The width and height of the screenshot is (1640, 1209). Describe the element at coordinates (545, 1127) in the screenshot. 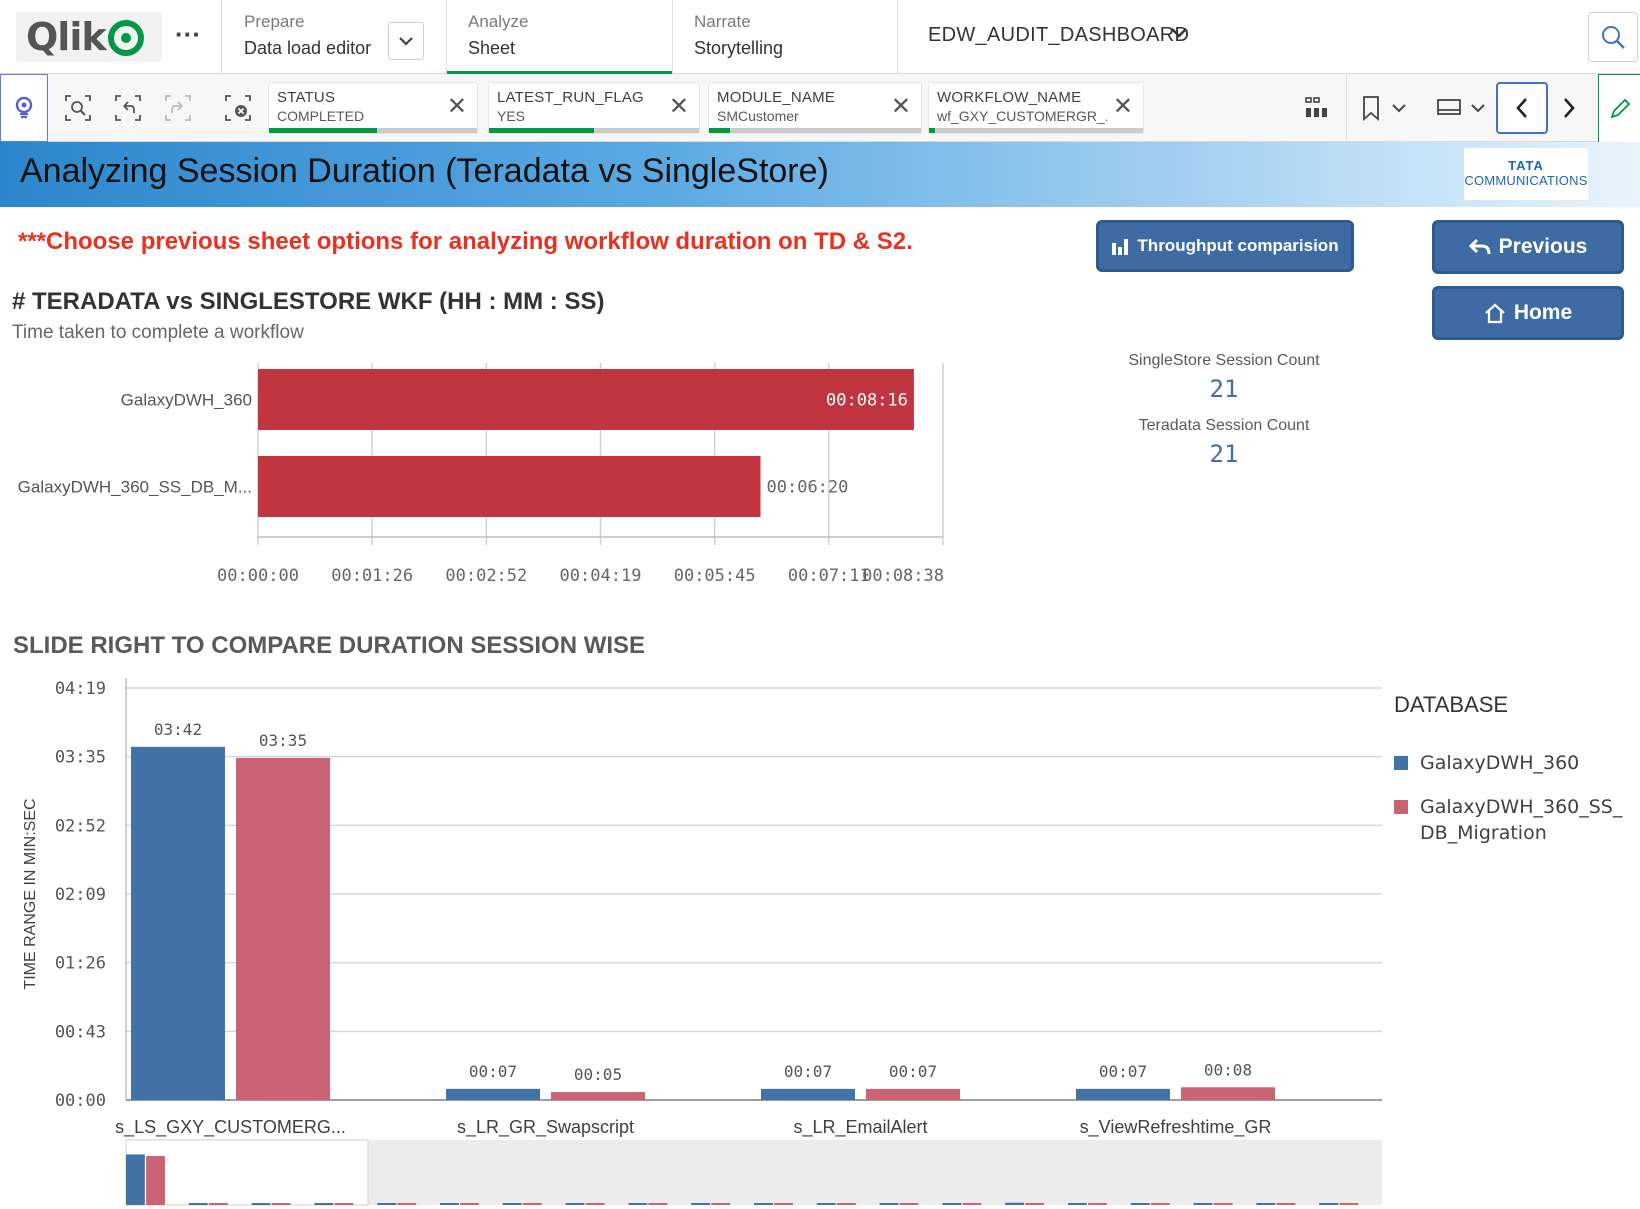

I see `category-label: s_LR_GR_Swapscript` at that location.